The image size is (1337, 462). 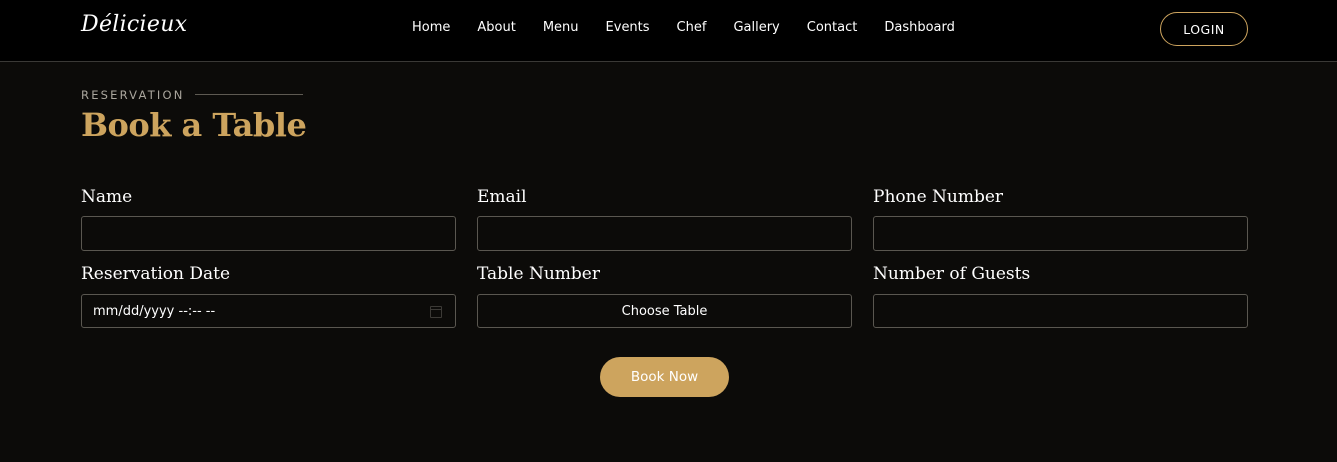 What do you see at coordinates (194, 125) in the screenshot?
I see `page-title: Book a Table` at bounding box center [194, 125].